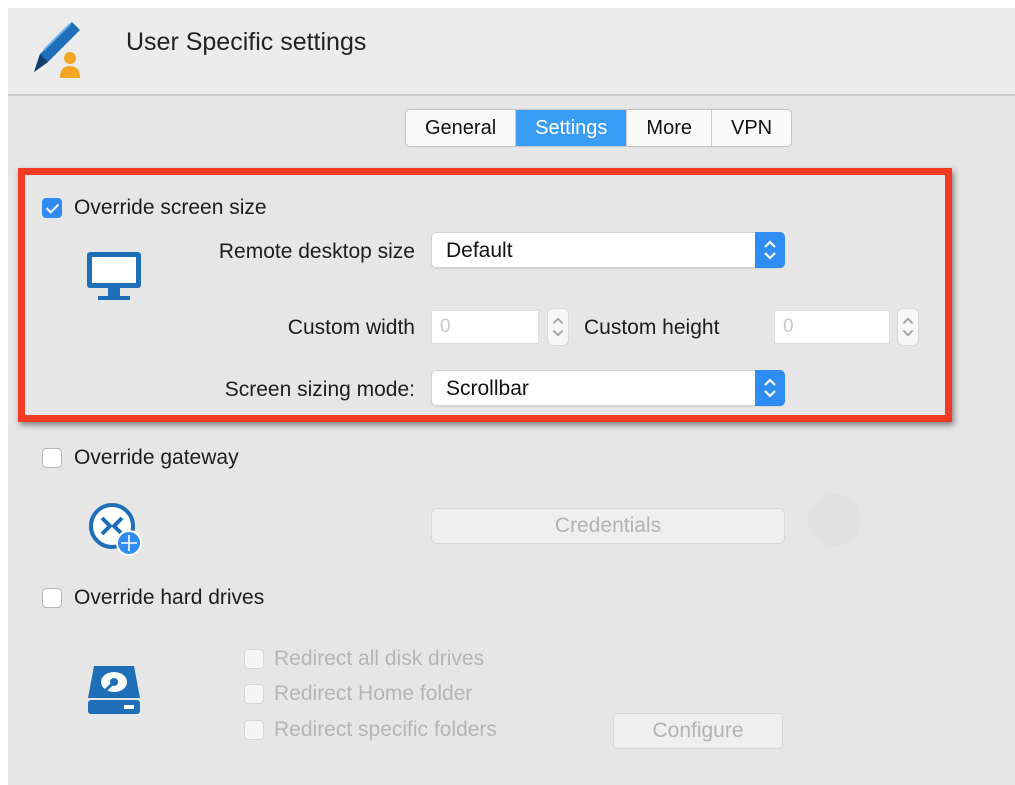  Describe the element at coordinates (246, 42) in the screenshot. I see `window-title: User Specific settings` at that location.